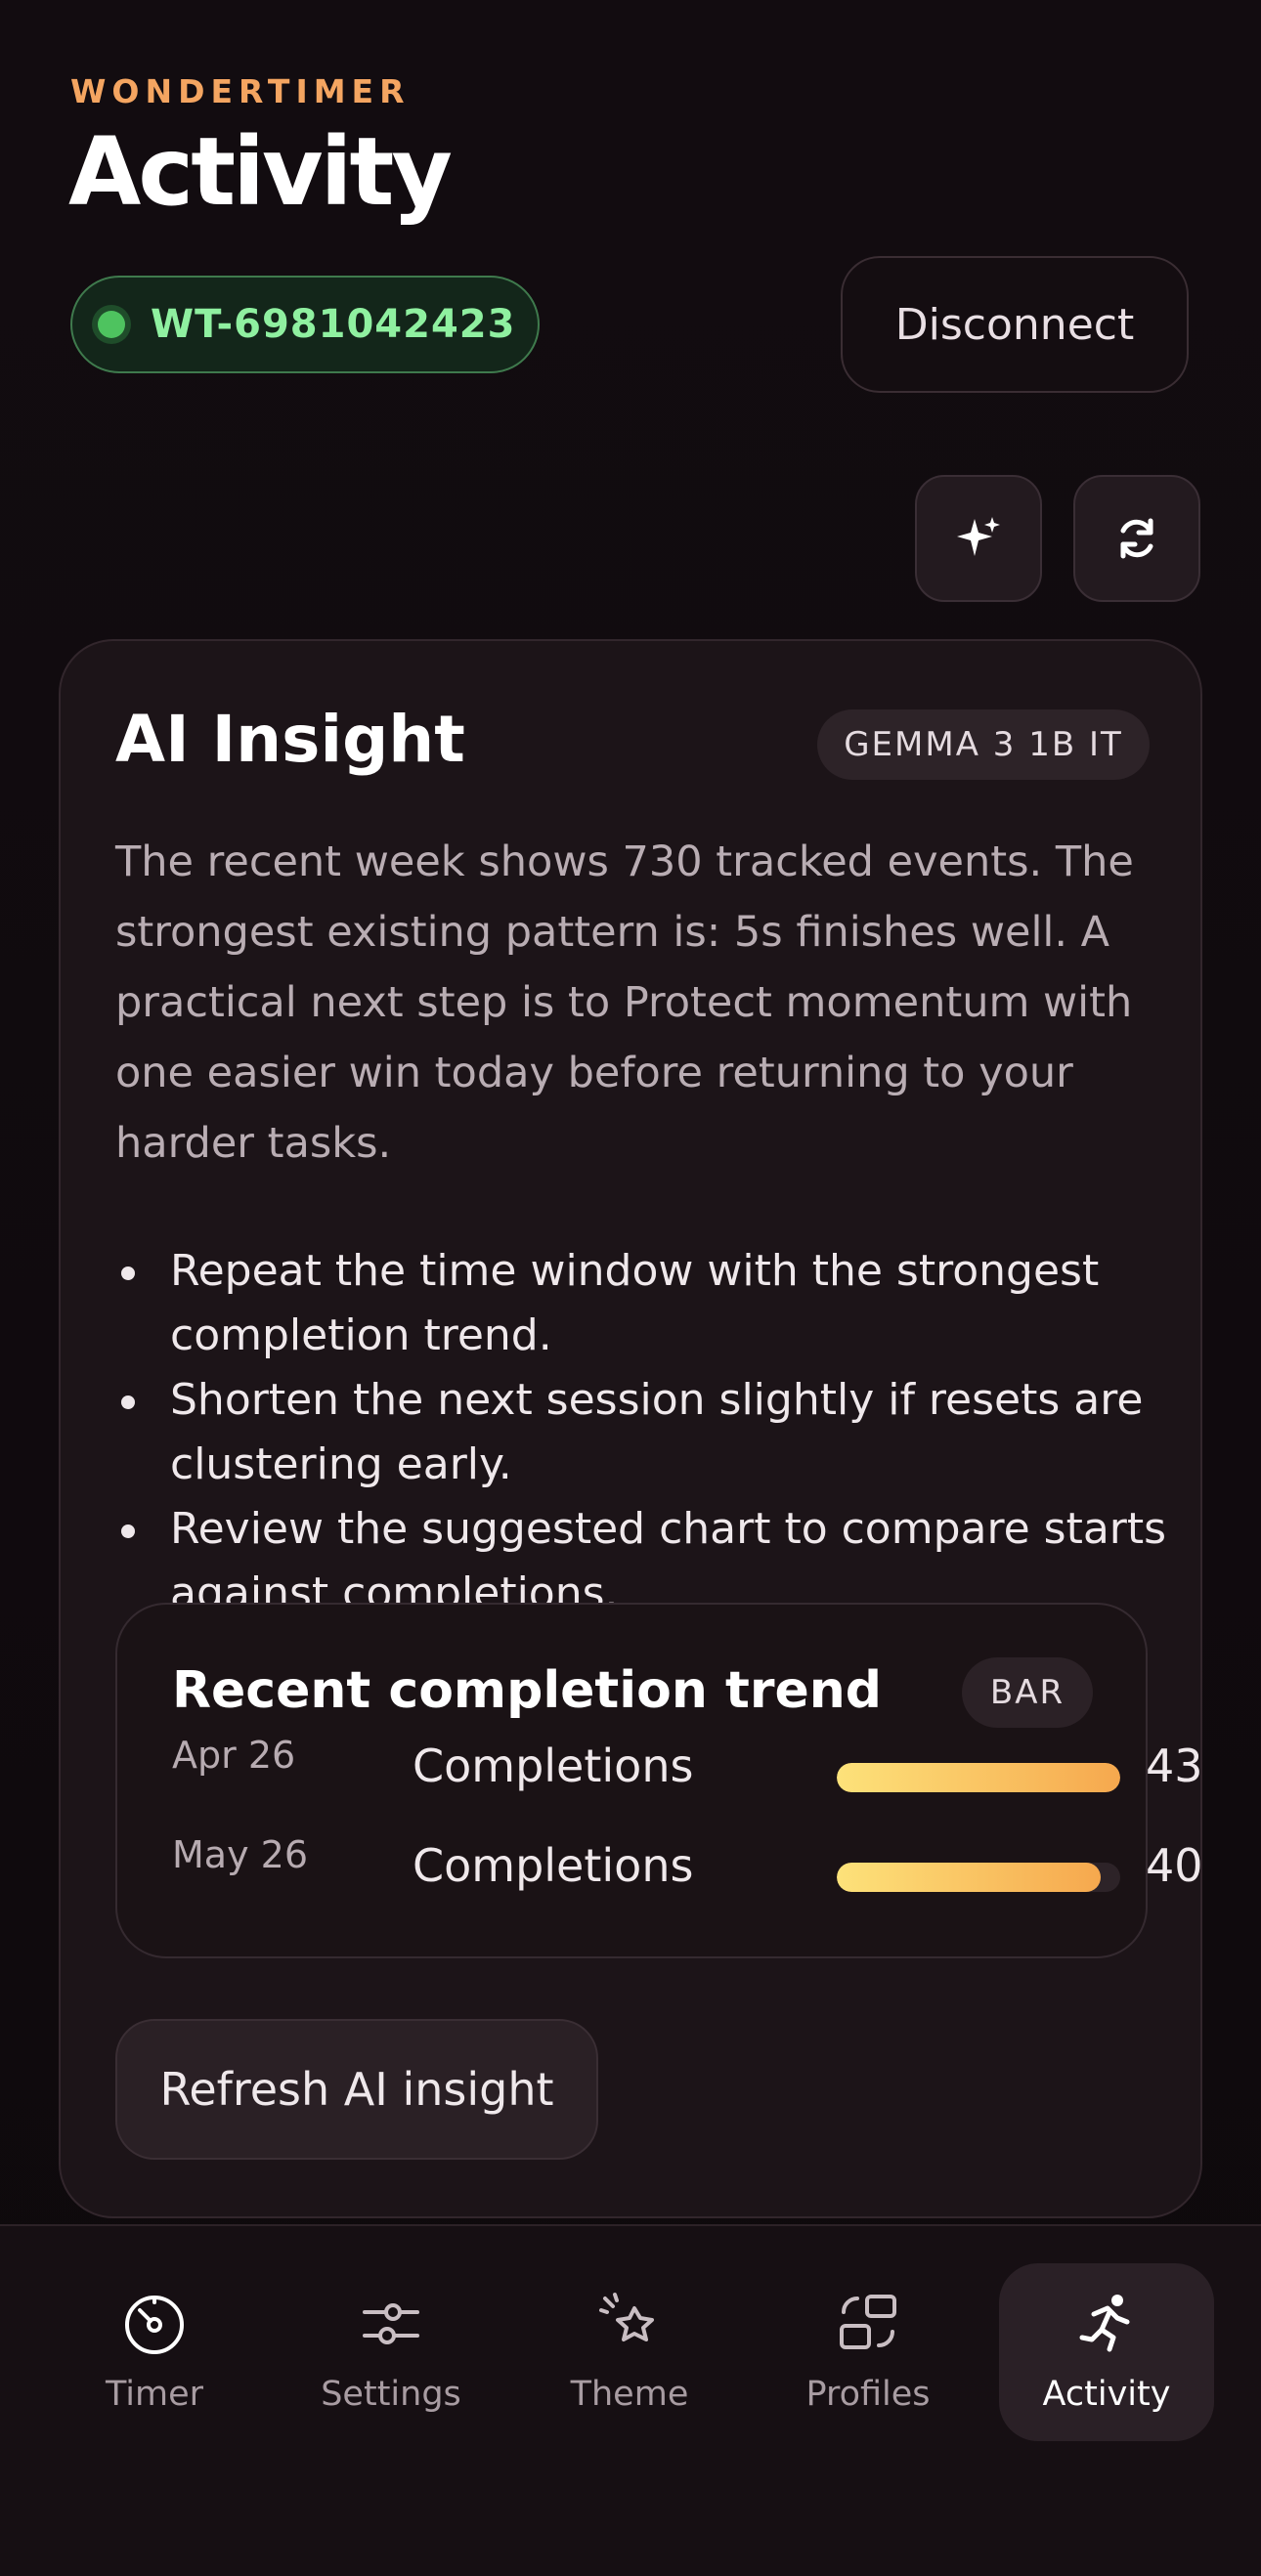 This screenshot has height=2576, width=1261. I want to click on disconnect-button: Disconnect, so click(1015, 325).